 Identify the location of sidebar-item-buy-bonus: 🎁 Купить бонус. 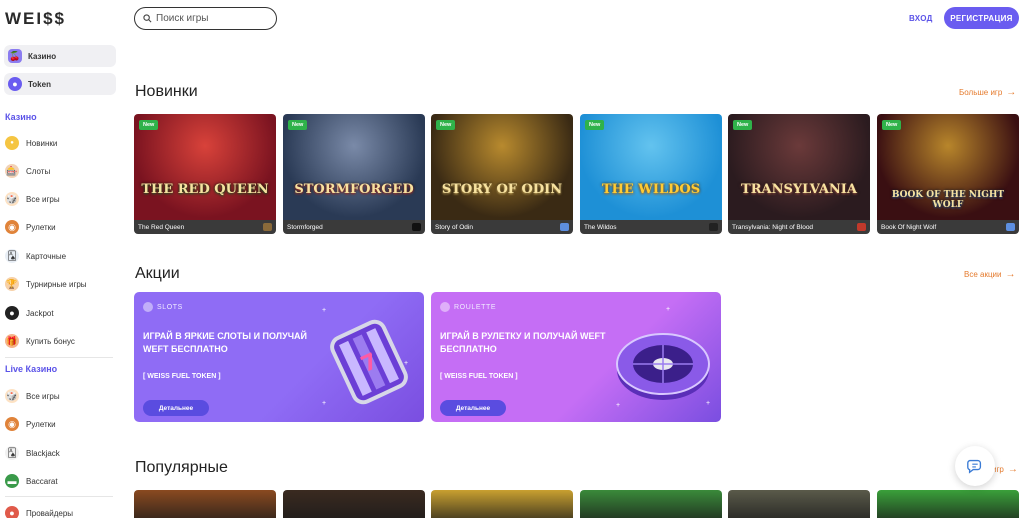
(40, 341).